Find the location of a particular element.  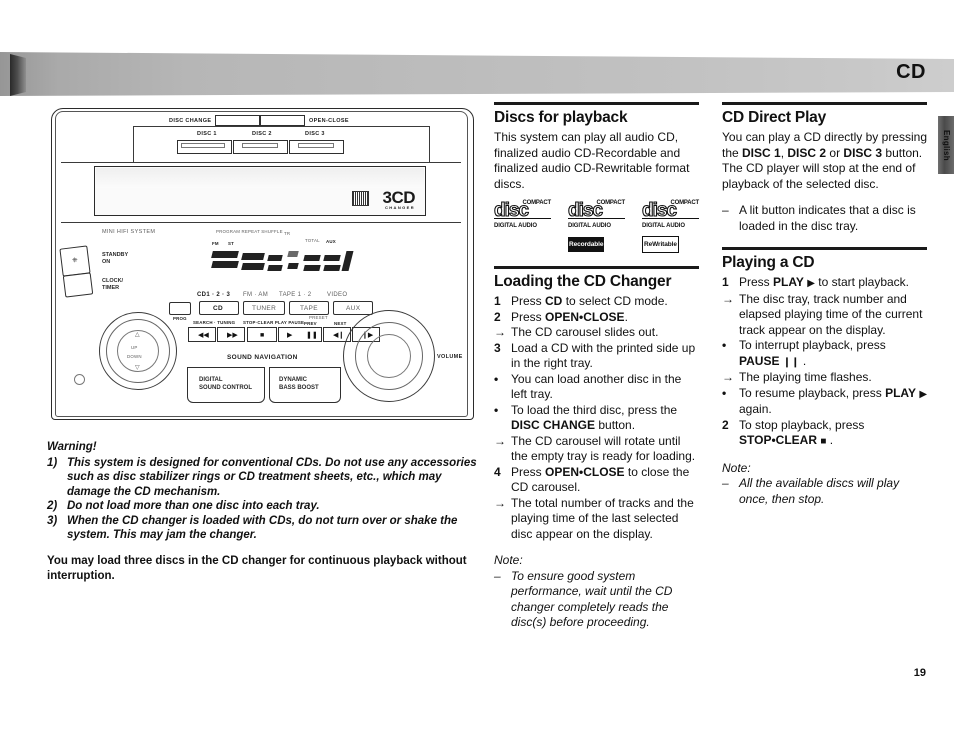

jog-dial-label-up: UP is located at coordinates (134, 347).